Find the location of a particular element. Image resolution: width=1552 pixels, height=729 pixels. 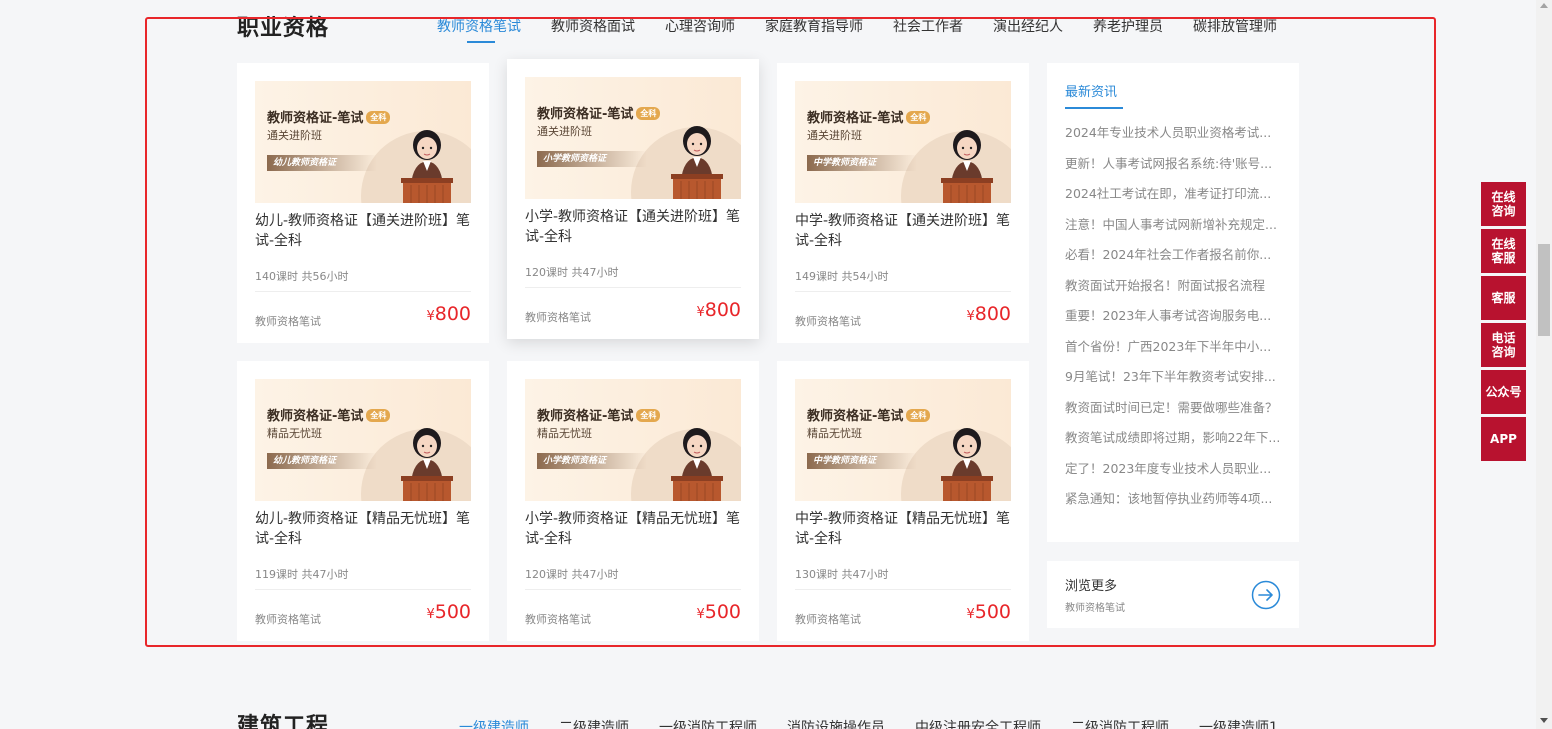

news-item: 教资面试开始报名！附面试报名流程 is located at coordinates (1174, 291).